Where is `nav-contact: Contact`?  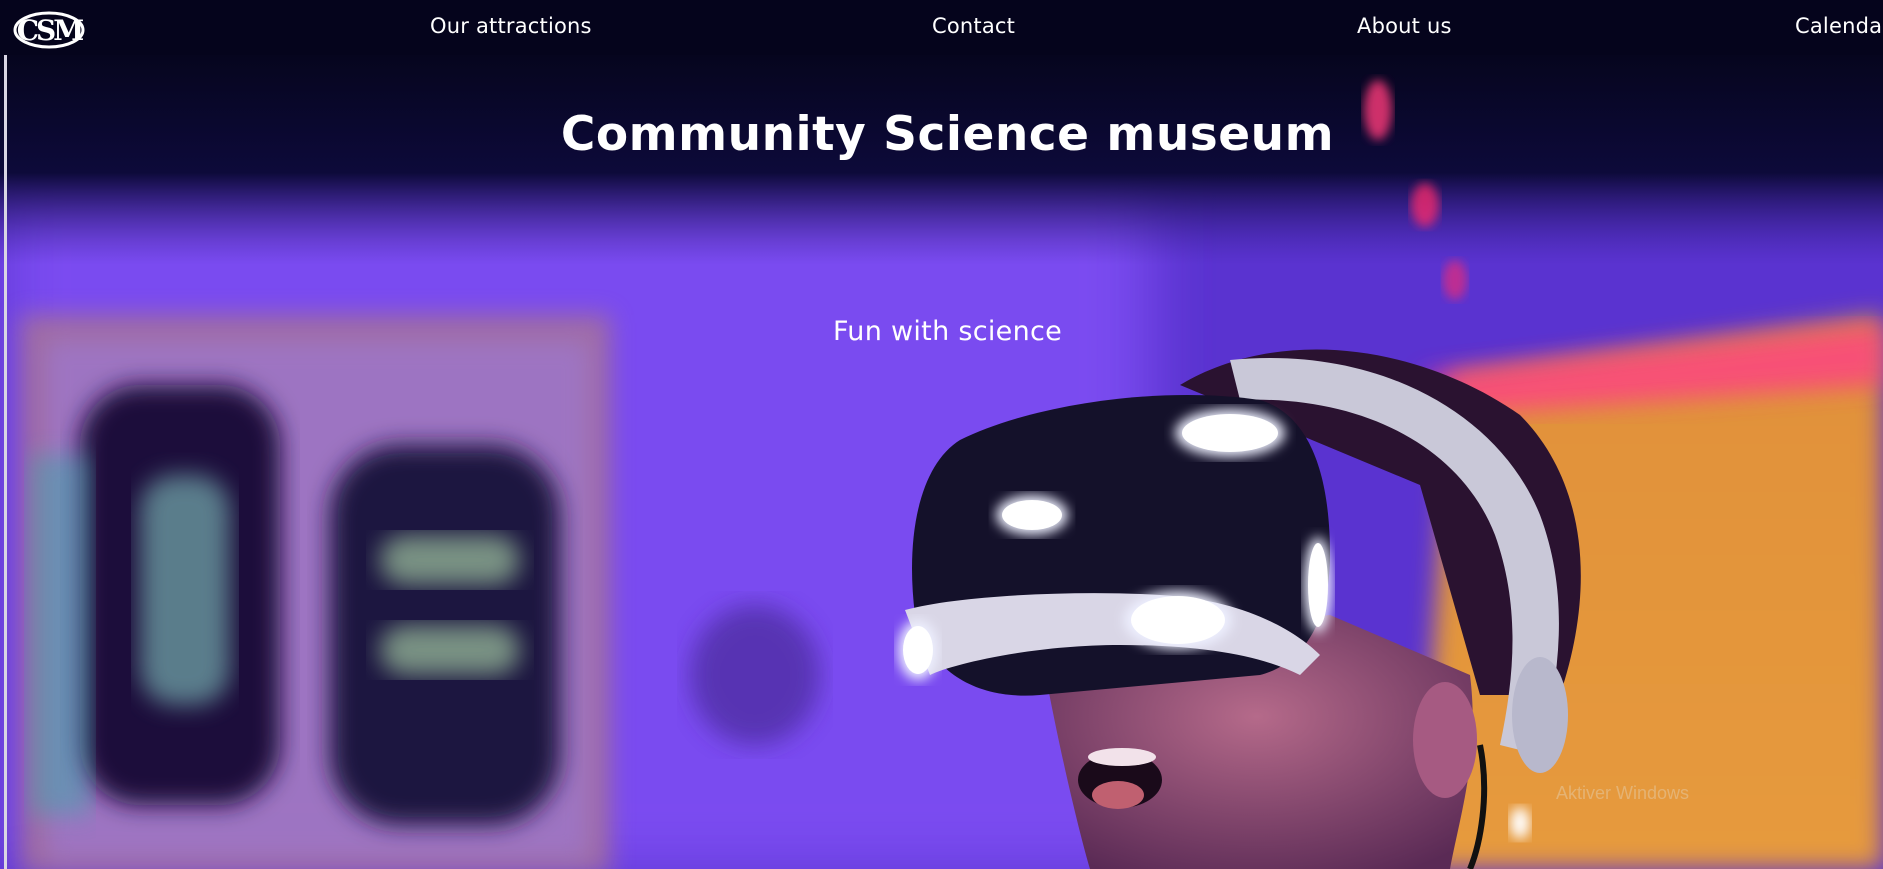
nav-contact: Contact is located at coordinates (973, 26).